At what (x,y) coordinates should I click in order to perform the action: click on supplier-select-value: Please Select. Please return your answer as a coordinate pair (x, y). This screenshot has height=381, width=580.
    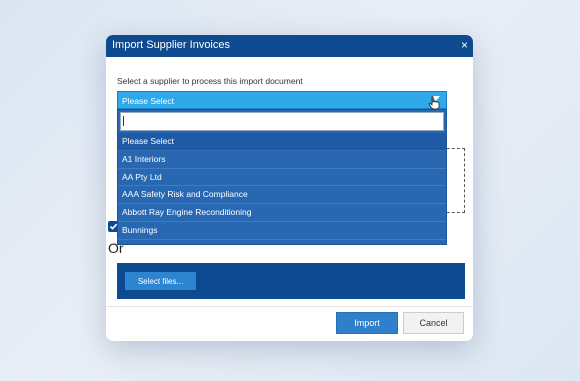
    Looking at the image, I should click on (148, 101).